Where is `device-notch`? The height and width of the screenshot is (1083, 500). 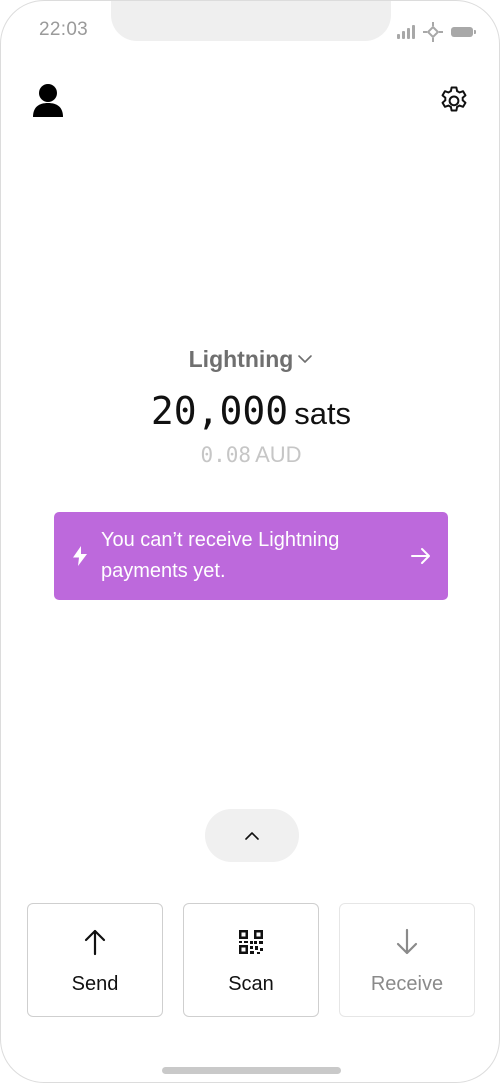
device-notch is located at coordinates (251, 21).